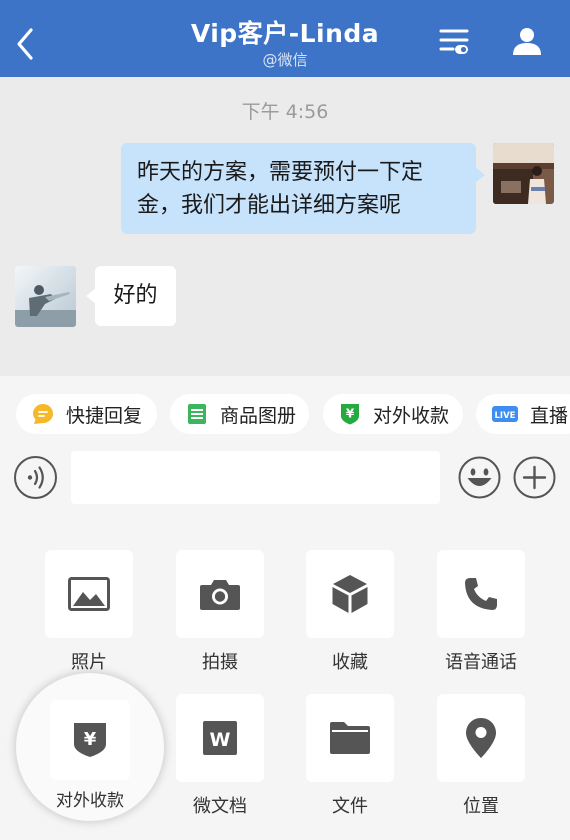 This screenshot has height=840, width=570. Describe the element at coordinates (285, 112) in the screenshot. I see `message-timestamp: 下午 4:56` at that location.